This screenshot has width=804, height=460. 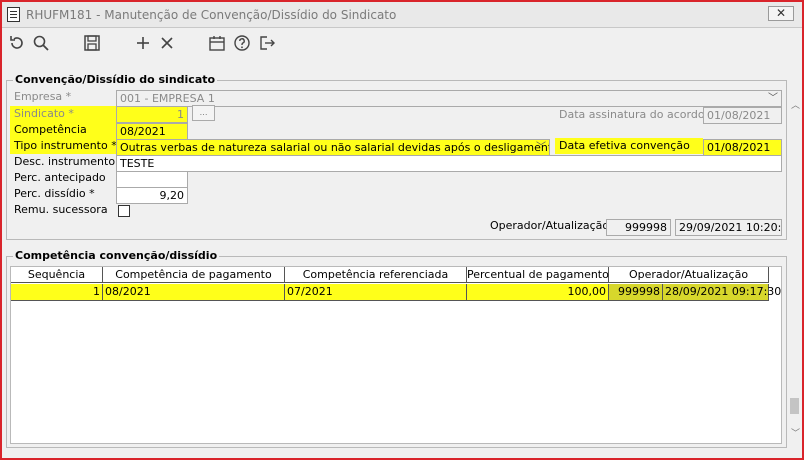 What do you see at coordinates (180, 114) in the screenshot?
I see `sindicato-value: 1` at bounding box center [180, 114].